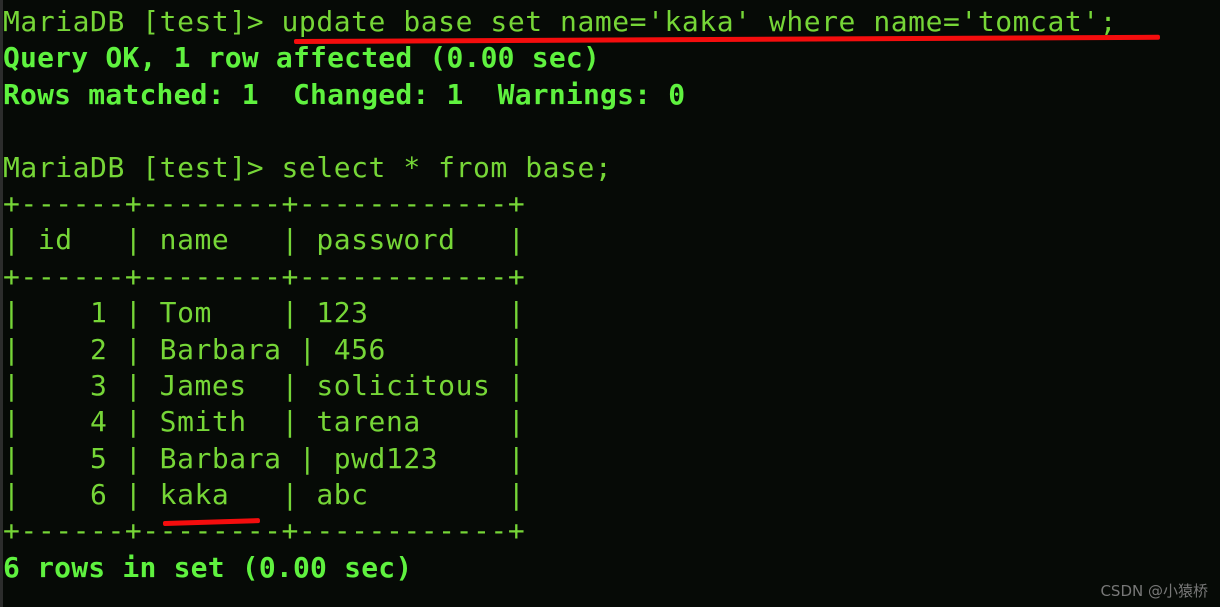  Describe the element at coordinates (264, 495) in the screenshot. I see `result-table-row: | 6 | kaka | abc |` at that location.